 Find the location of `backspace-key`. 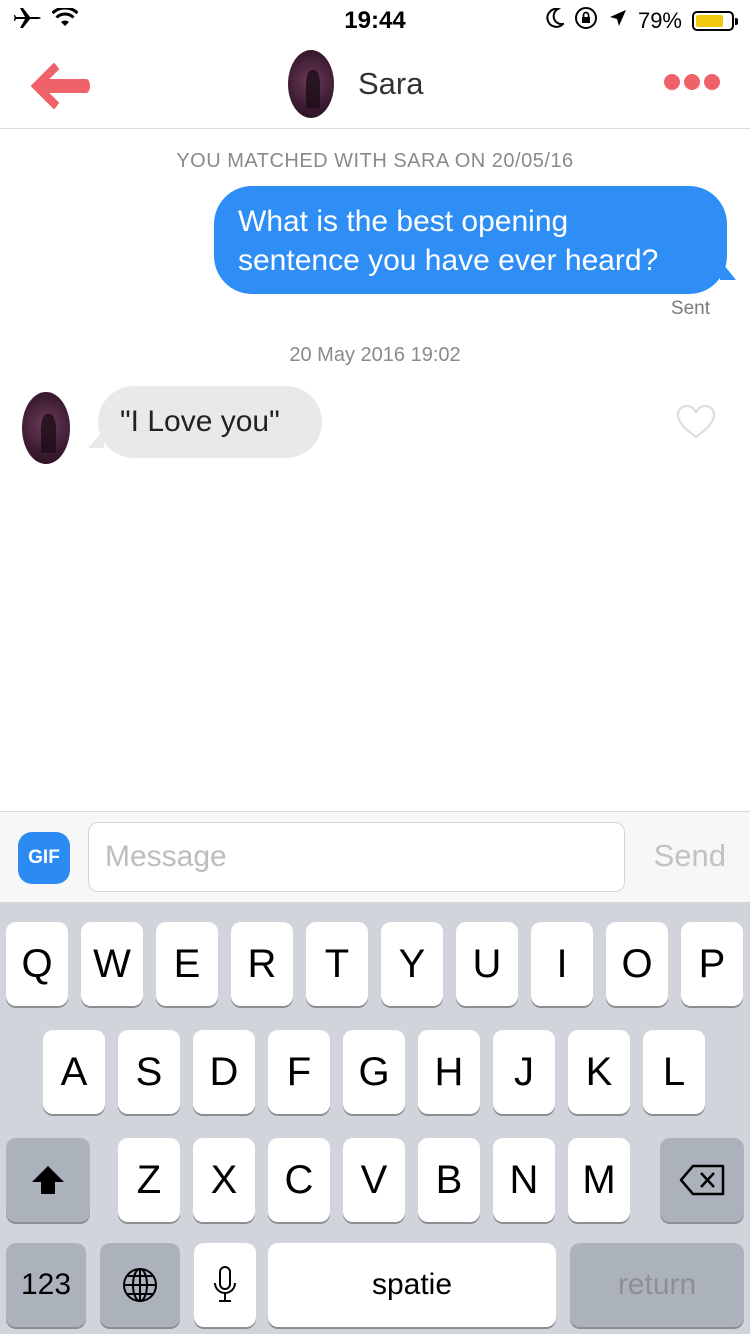

backspace-key is located at coordinates (702, 1180).